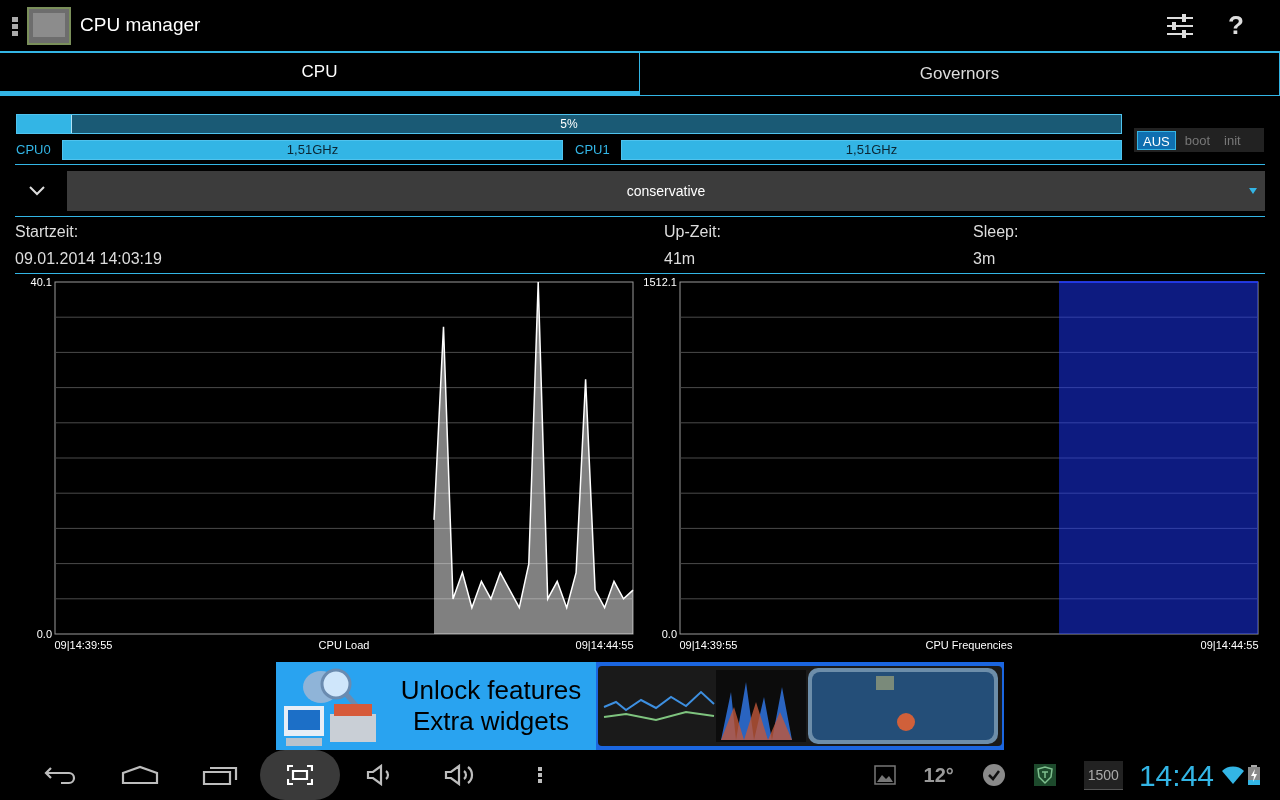  I want to click on back-icon, so click(60, 775).